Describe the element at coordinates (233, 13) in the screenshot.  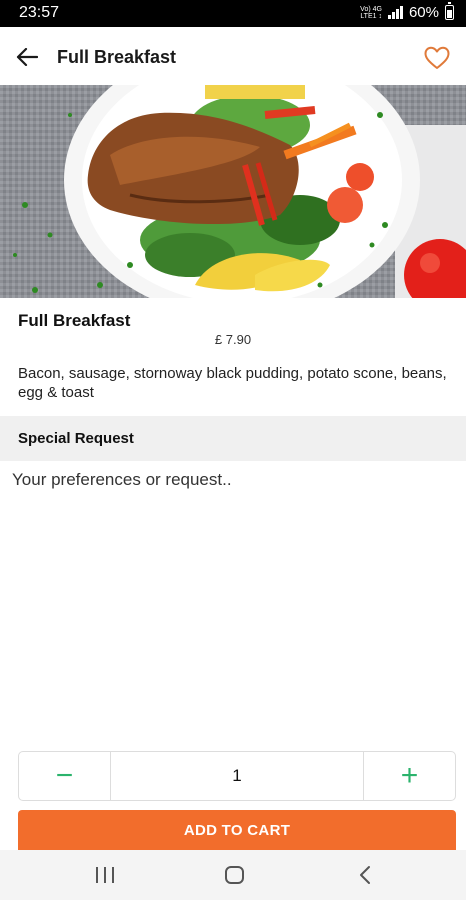
I see `status-bar: 23:57 Vo) 4G LTE1 ↕ 60%` at that location.